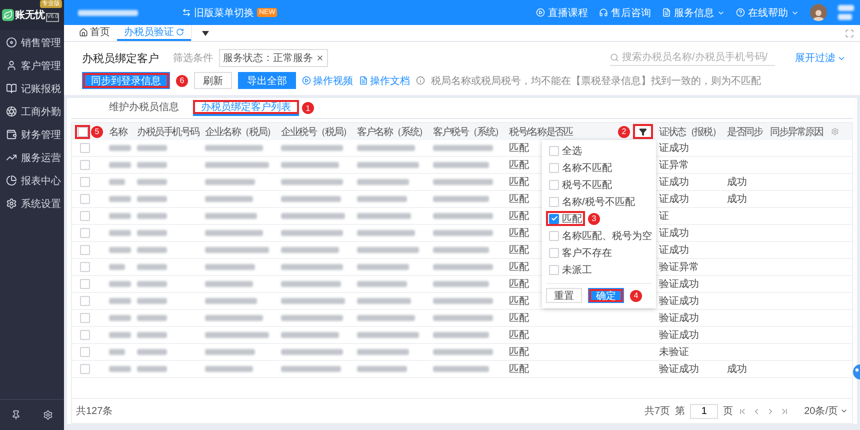 The height and width of the screenshot is (430, 860). What do you see at coordinates (564, 295) in the screenshot?
I see `reset-button: 重置` at bounding box center [564, 295].